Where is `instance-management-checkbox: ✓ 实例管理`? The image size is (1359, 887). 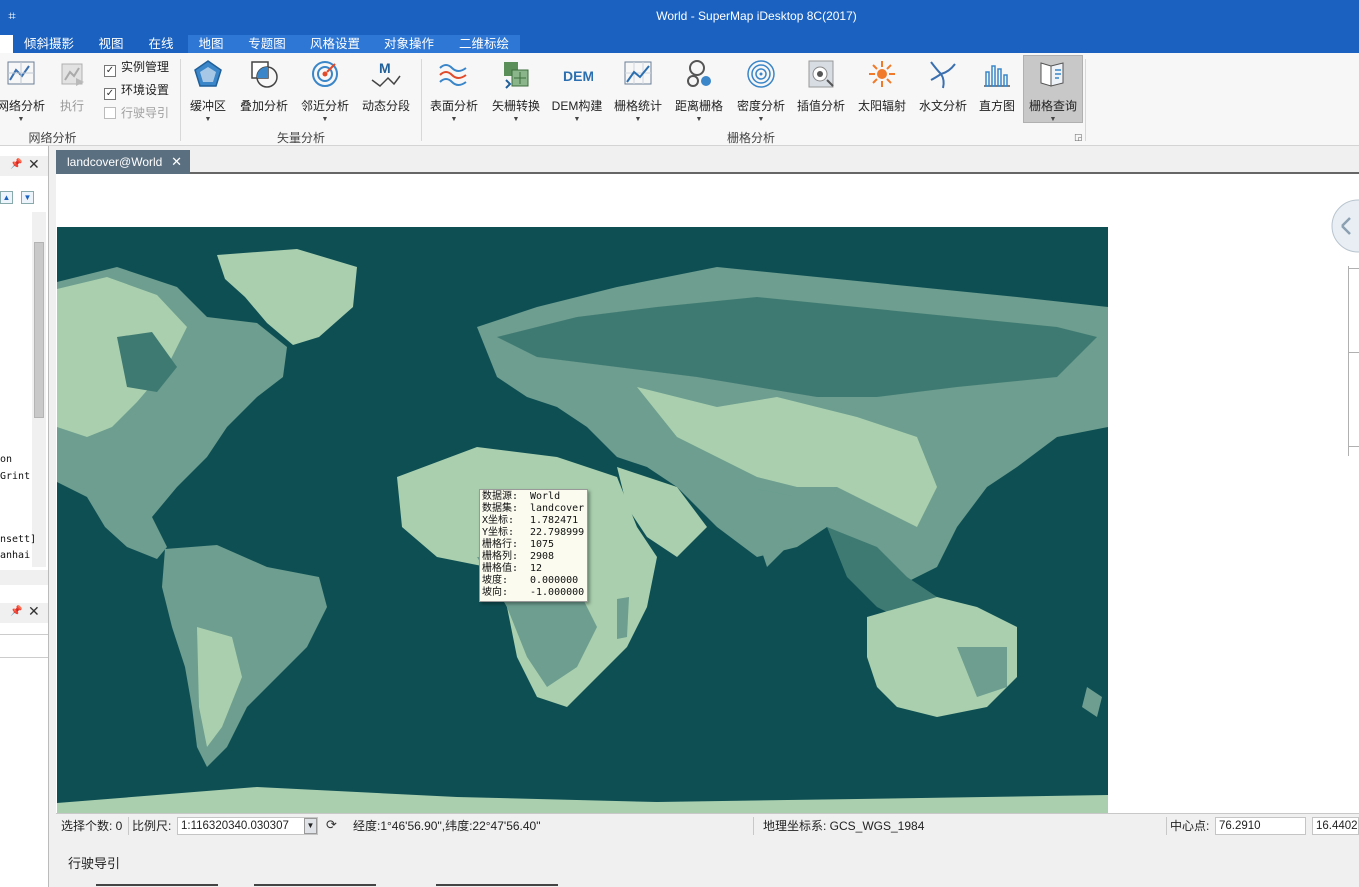 instance-management-checkbox: ✓ 实例管理 is located at coordinates (136, 67).